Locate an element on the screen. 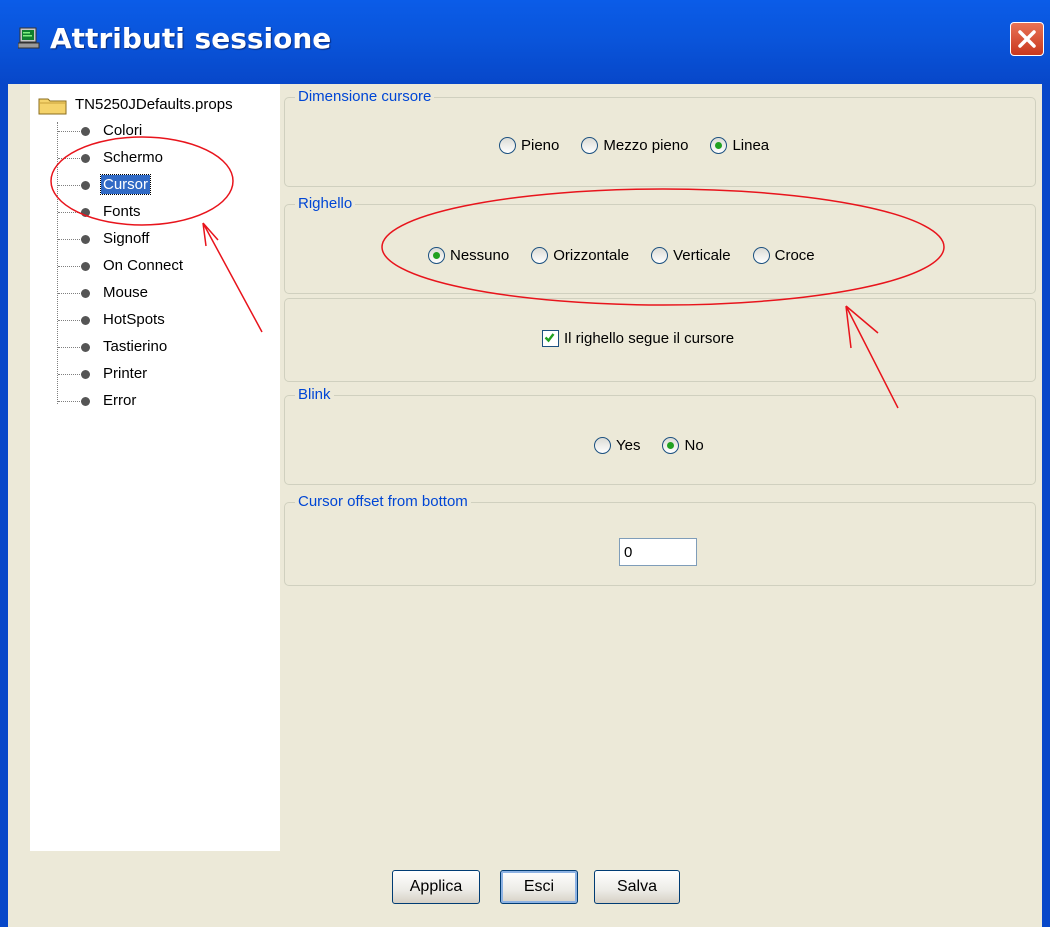  ruler-follow-group: Il righello segue il cursore is located at coordinates (660, 340).